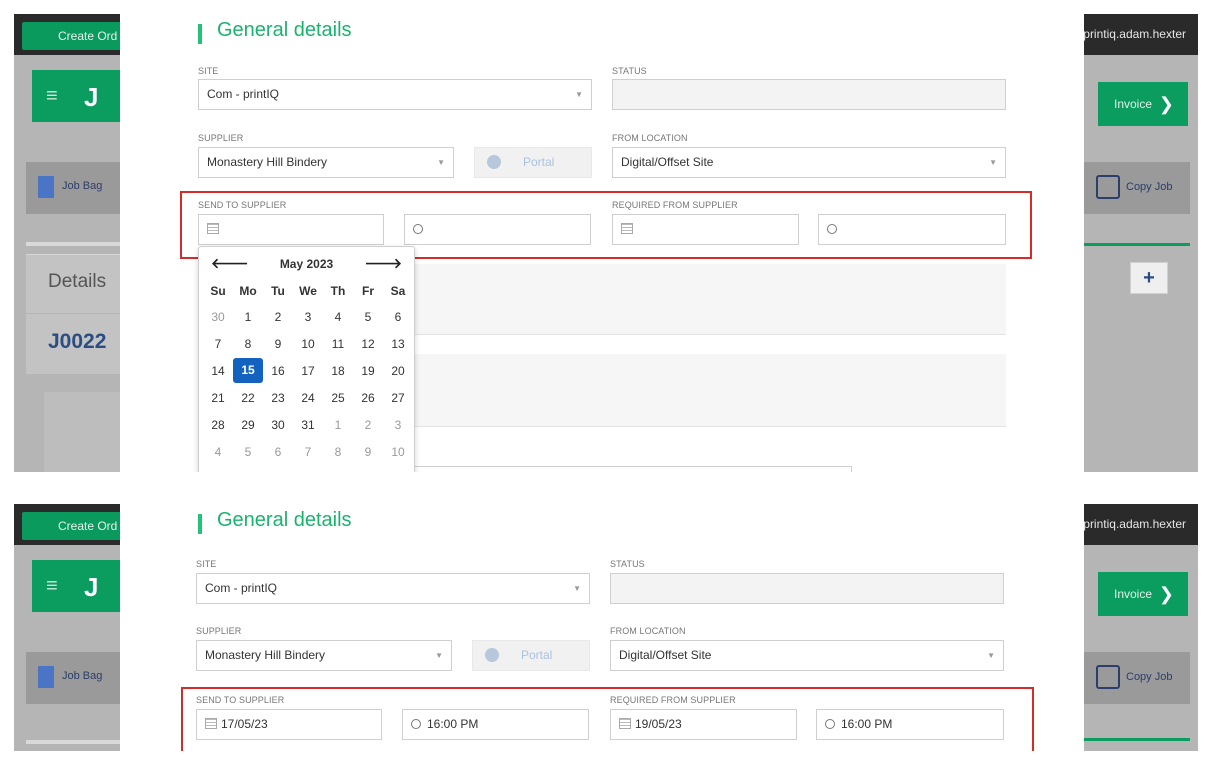 This screenshot has height=771, width=1216. I want to click on weekday: Th, so click(338, 291).